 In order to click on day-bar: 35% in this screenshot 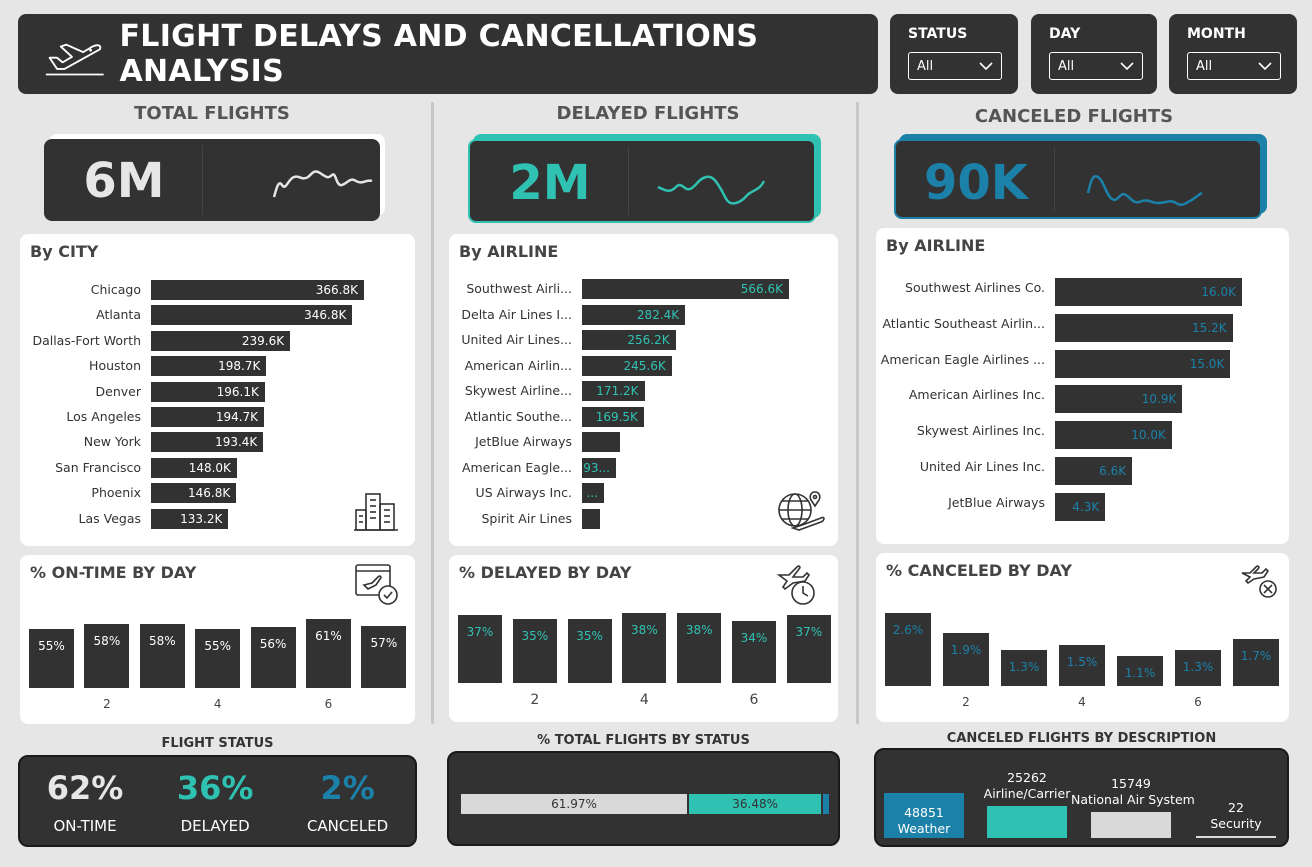, I will do `click(534, 651)`.